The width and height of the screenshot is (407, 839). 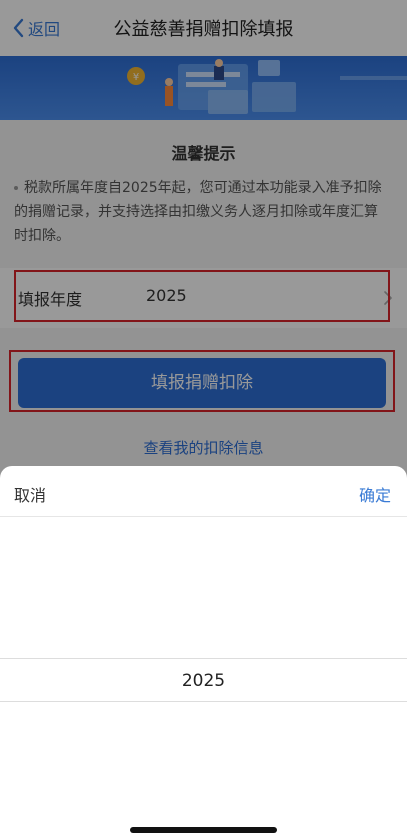 What do you see at coordinates (375, 494) in the screenshot?
I see `picker-confirm-button: 确定` at bounding box center [375, 494].